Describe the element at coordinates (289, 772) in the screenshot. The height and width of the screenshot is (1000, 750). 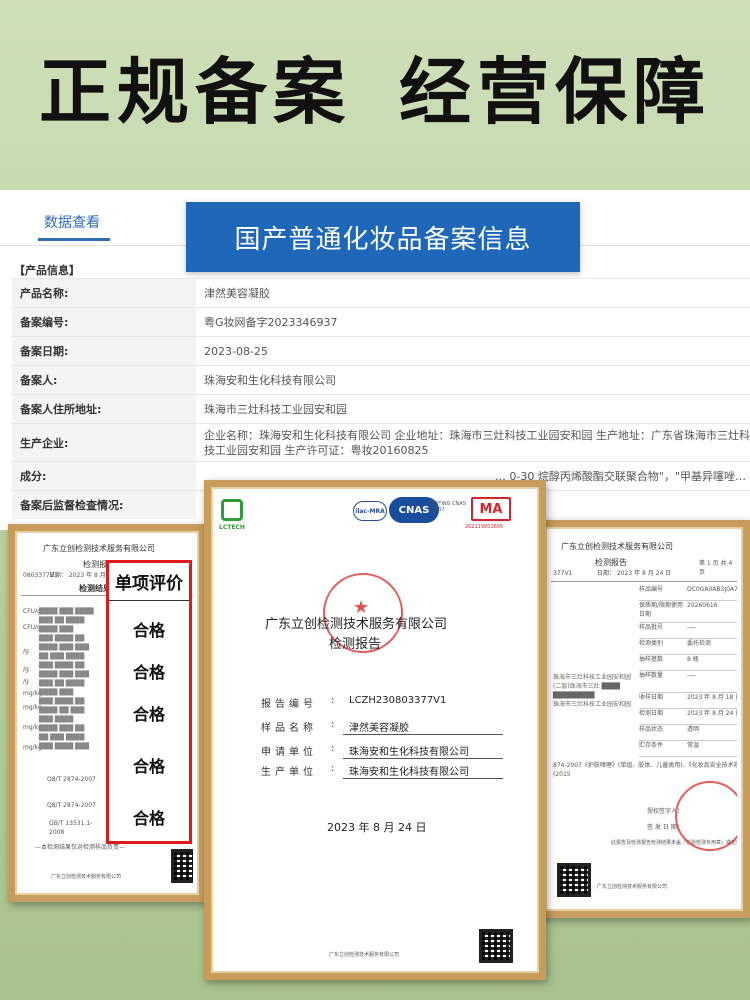
I see `field-label: 生产单位` at that location.